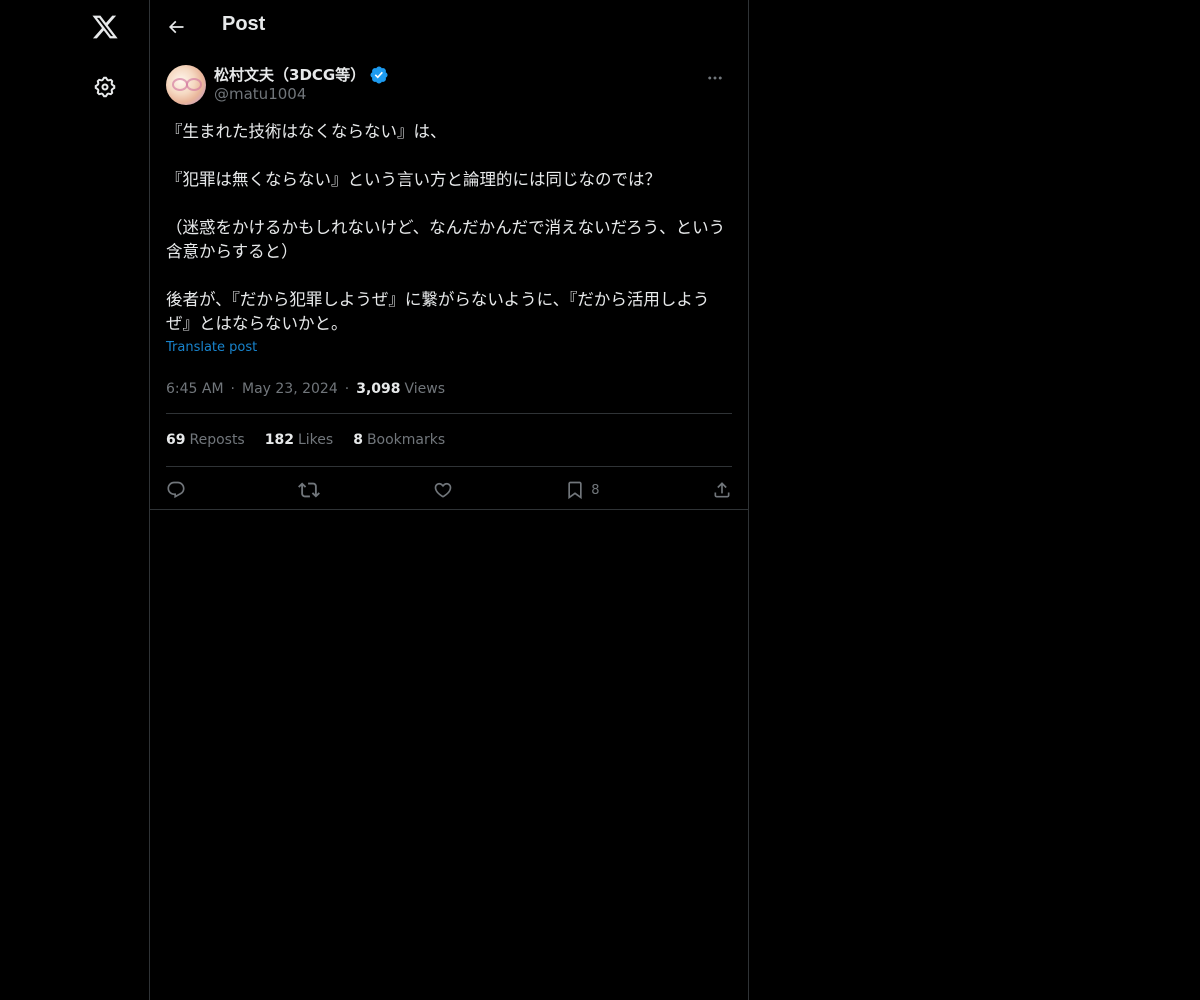  Describe the element at coordinates (105, 87) in the screenshot. I see `gear-icon` at that location.